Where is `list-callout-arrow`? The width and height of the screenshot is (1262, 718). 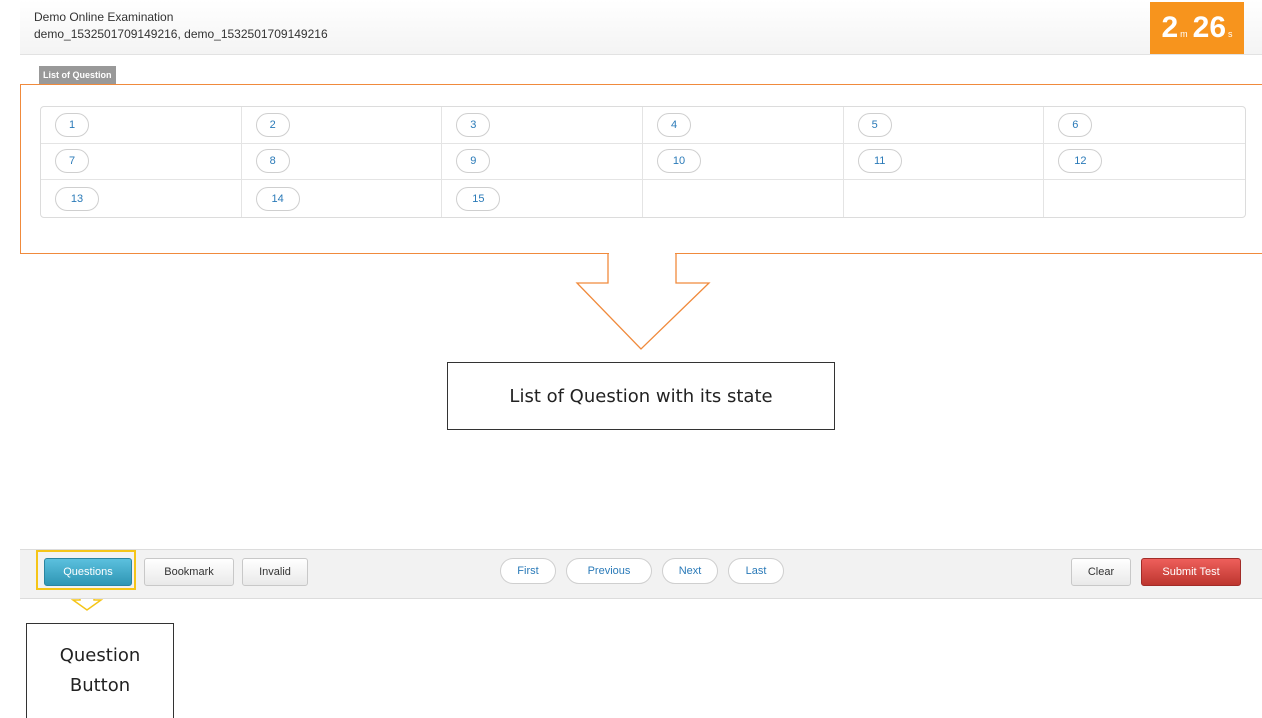 list-callout-arrow is located at coordinates (643, 302).